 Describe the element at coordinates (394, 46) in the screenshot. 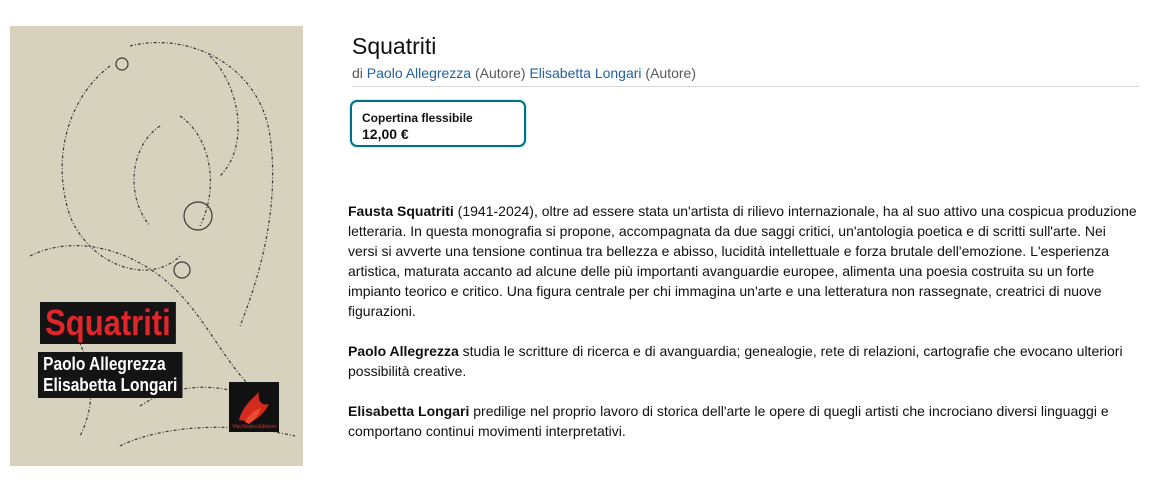

I see `product-title: Squatriti` at that location.